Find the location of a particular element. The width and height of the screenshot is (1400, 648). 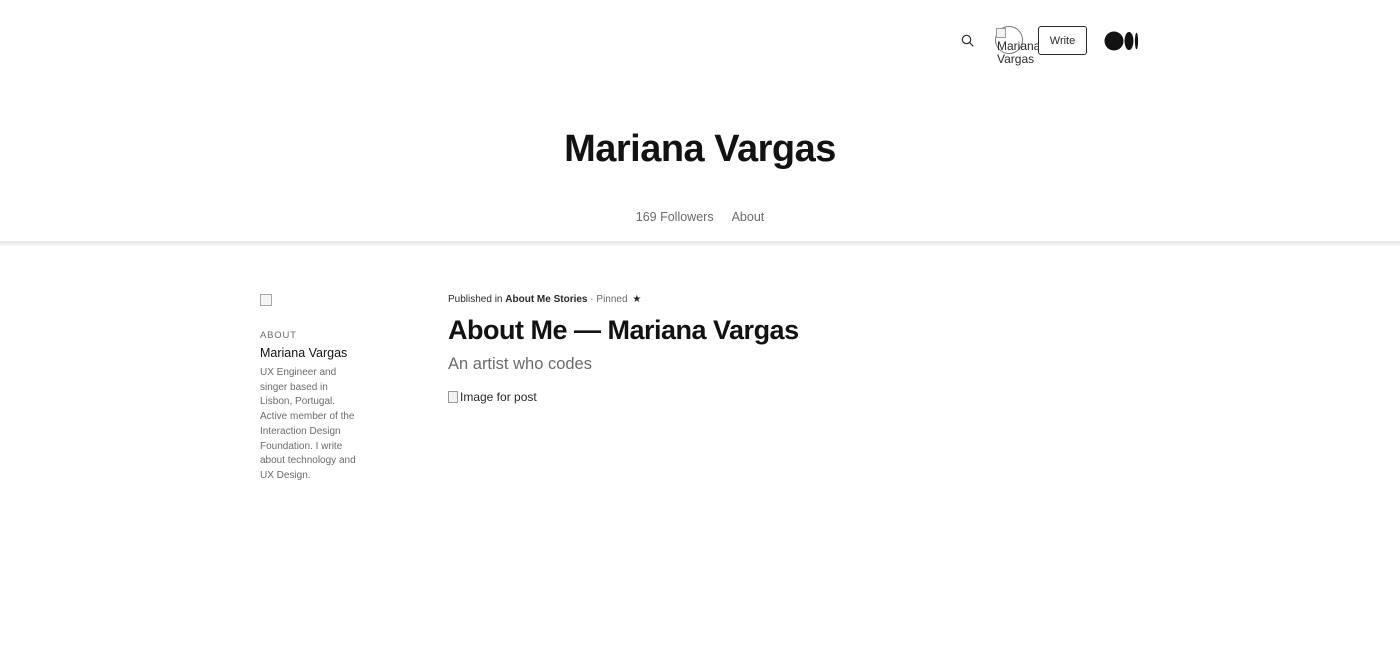

post-subtitle: An artist who codes is located at coordinates (520, 364).